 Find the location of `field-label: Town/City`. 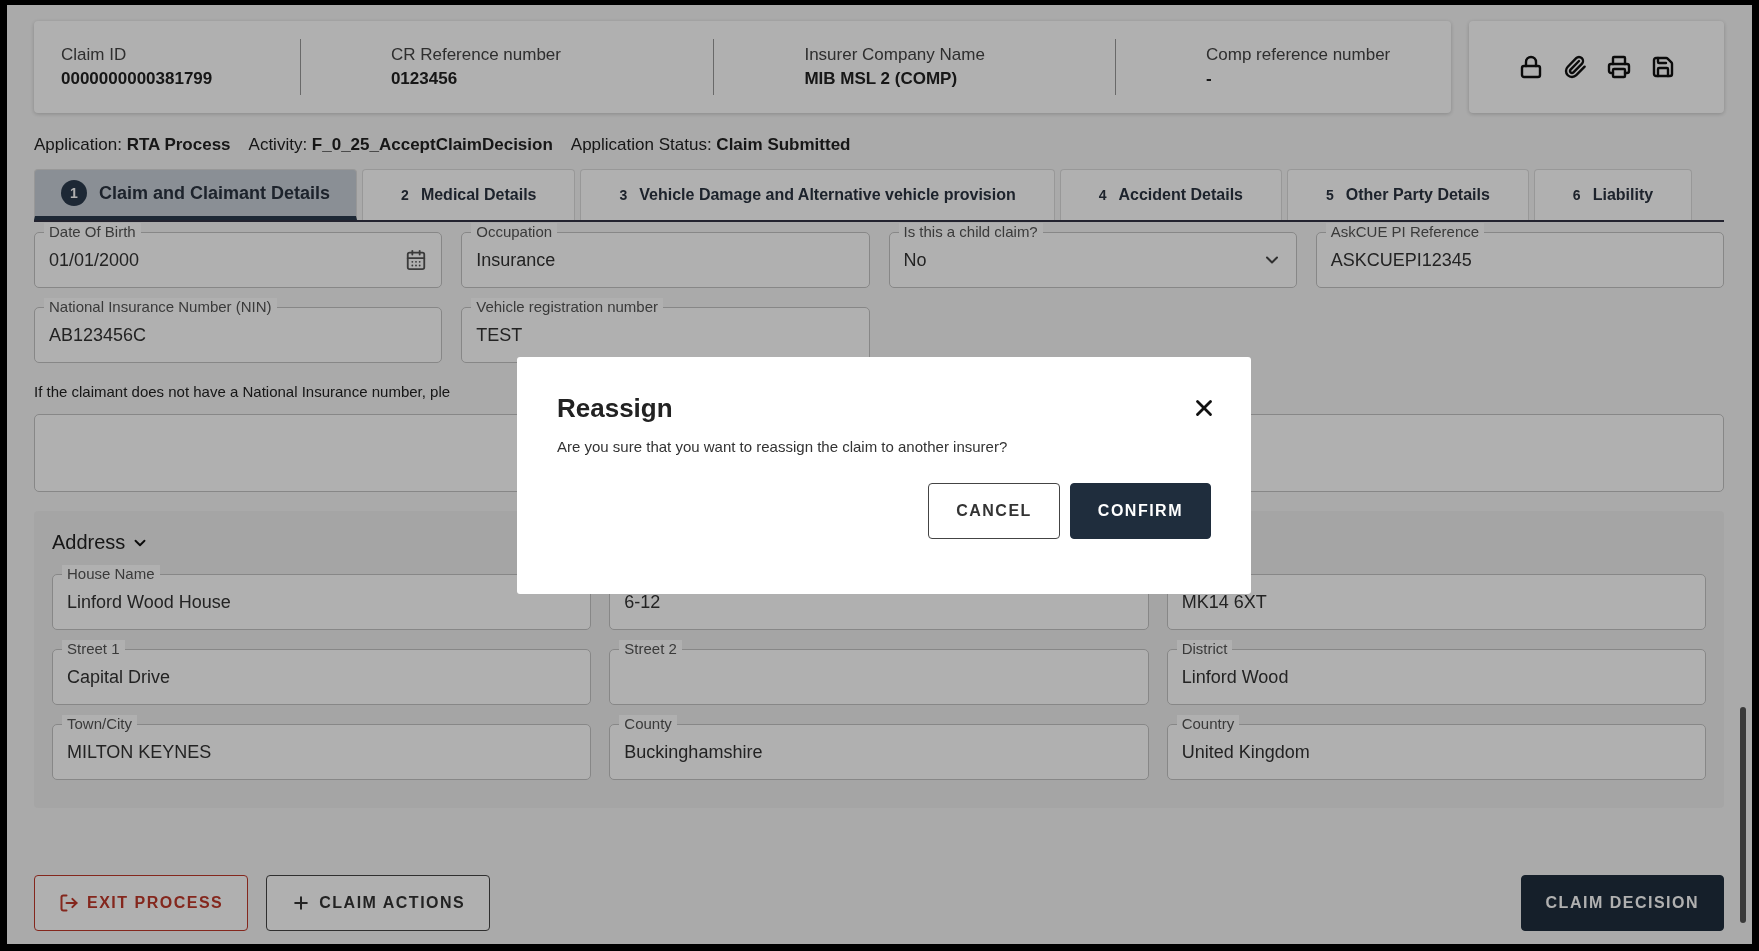

field-label: Town/City is located at coordinates (100, 724).